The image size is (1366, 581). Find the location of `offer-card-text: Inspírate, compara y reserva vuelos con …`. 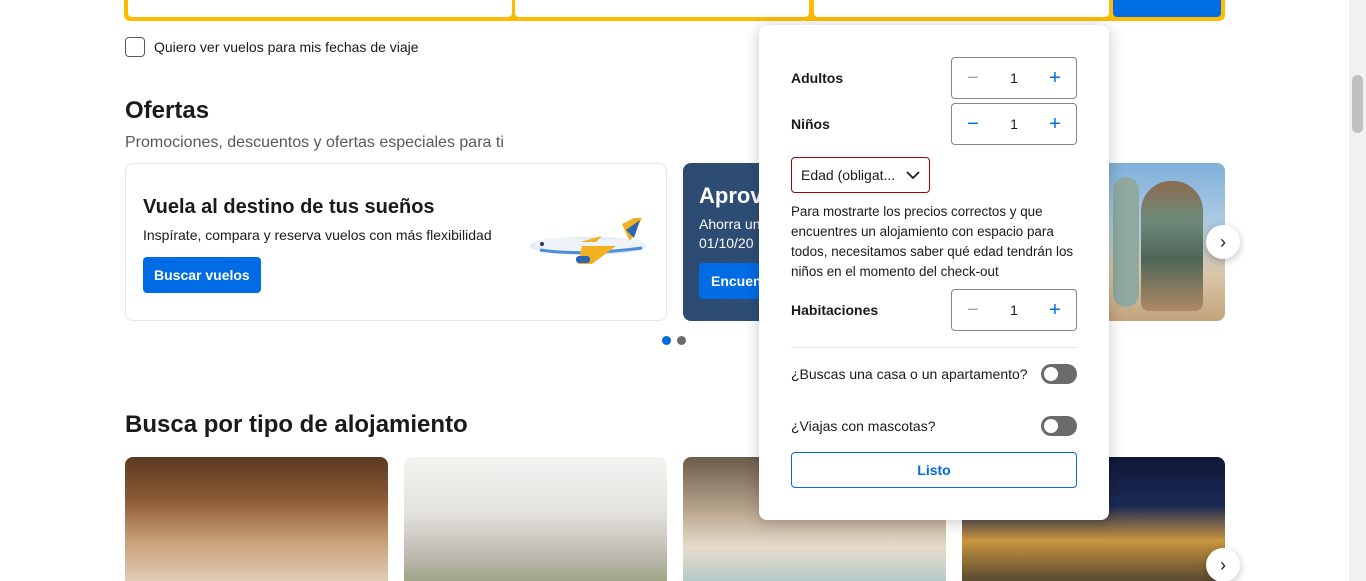

offer-card-text: Inspírate, compara y reserva vuelos con … is located at coordinates (317, 235).